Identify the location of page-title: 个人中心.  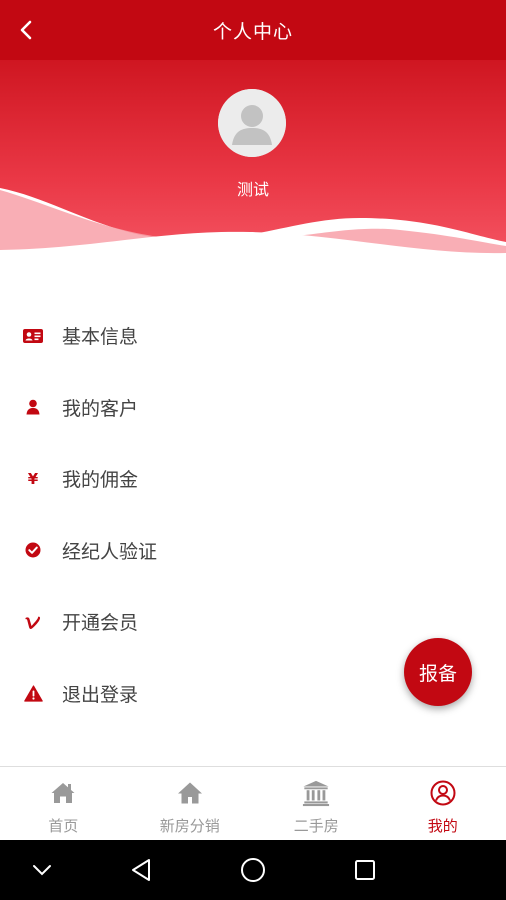
(252, 31).